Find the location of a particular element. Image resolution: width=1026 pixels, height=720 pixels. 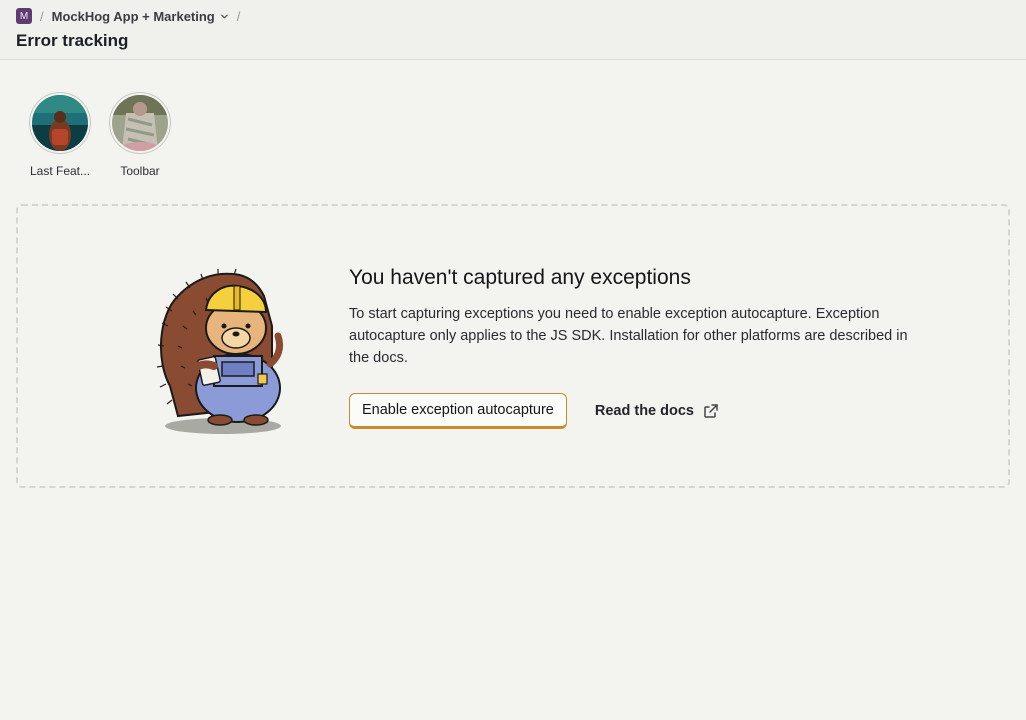

read-the-docs-label: Read the docs is located at coordinates (644, 411).